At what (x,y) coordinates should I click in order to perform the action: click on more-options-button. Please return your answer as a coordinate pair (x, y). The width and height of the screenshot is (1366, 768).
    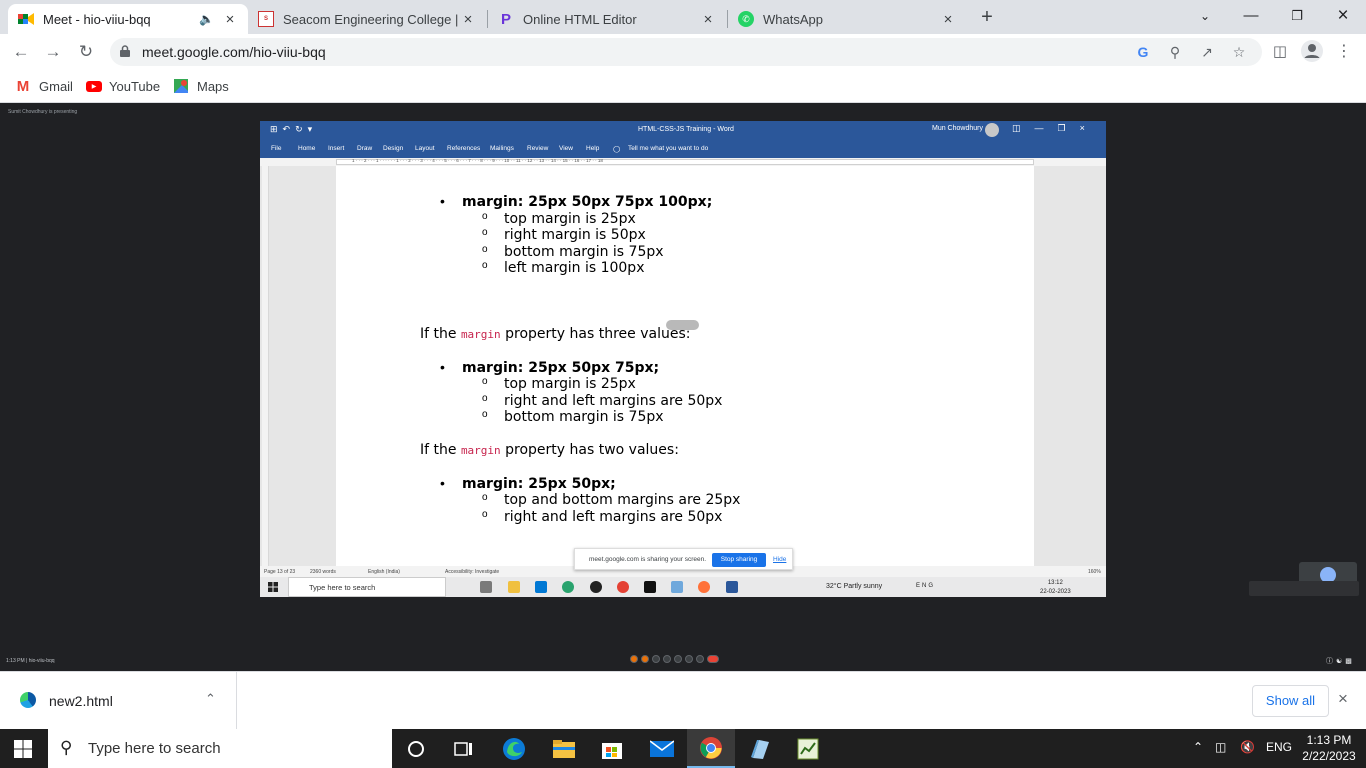
    Looking at the image, I should click on (700, 659).